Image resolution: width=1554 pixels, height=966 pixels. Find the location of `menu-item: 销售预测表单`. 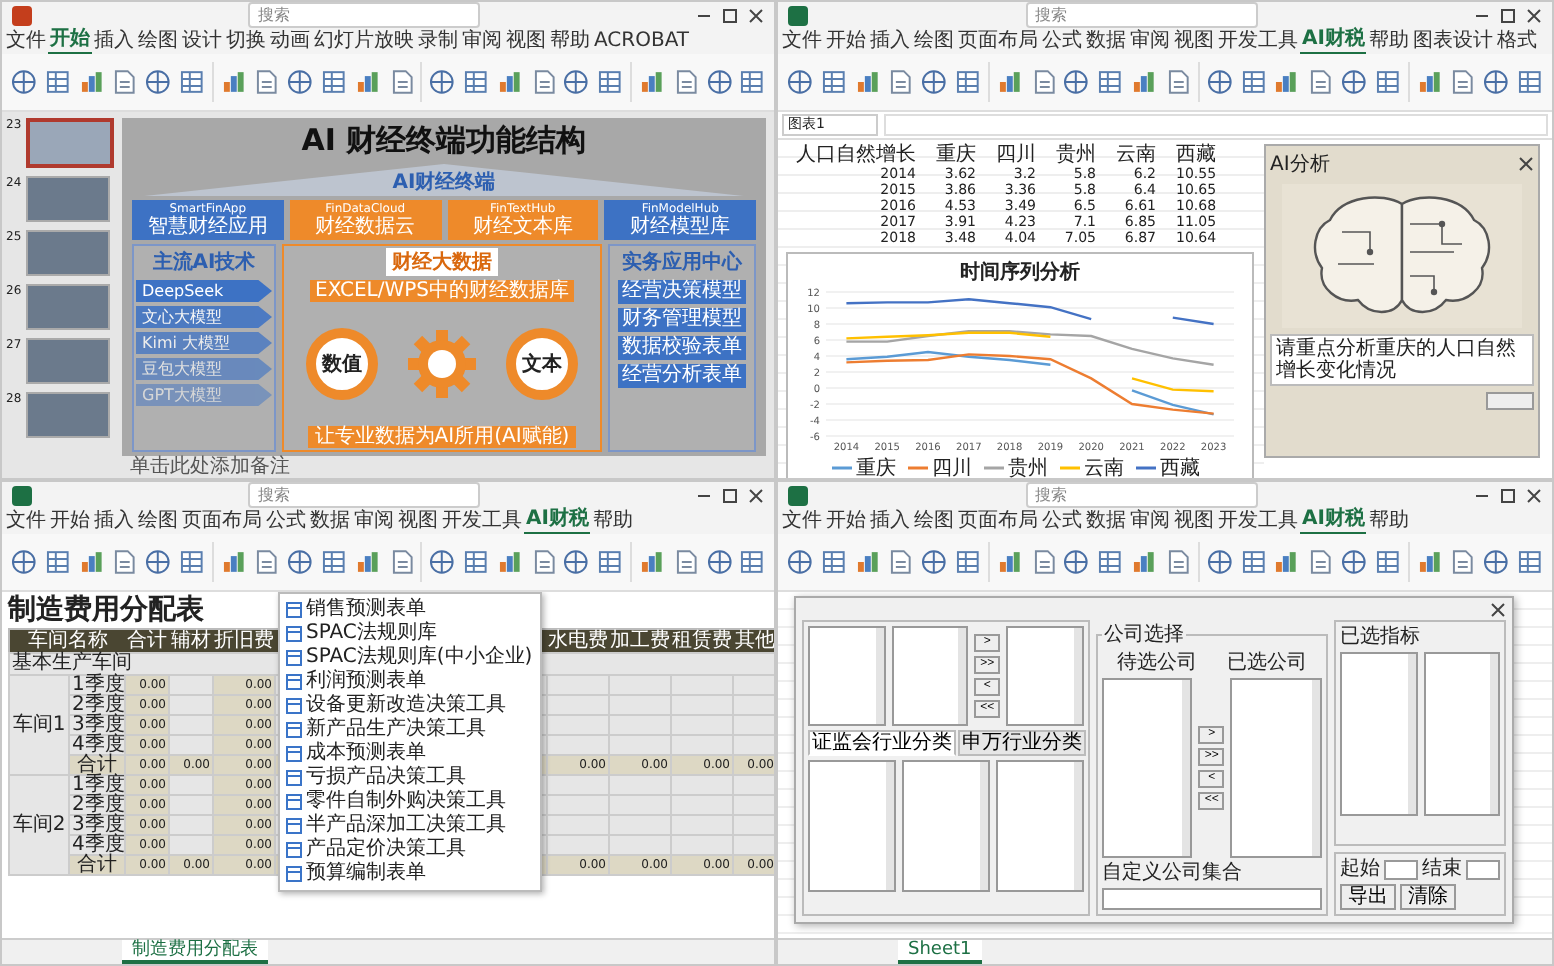

menu-item: 销售预测表单 is located at coordinates (410, 610).